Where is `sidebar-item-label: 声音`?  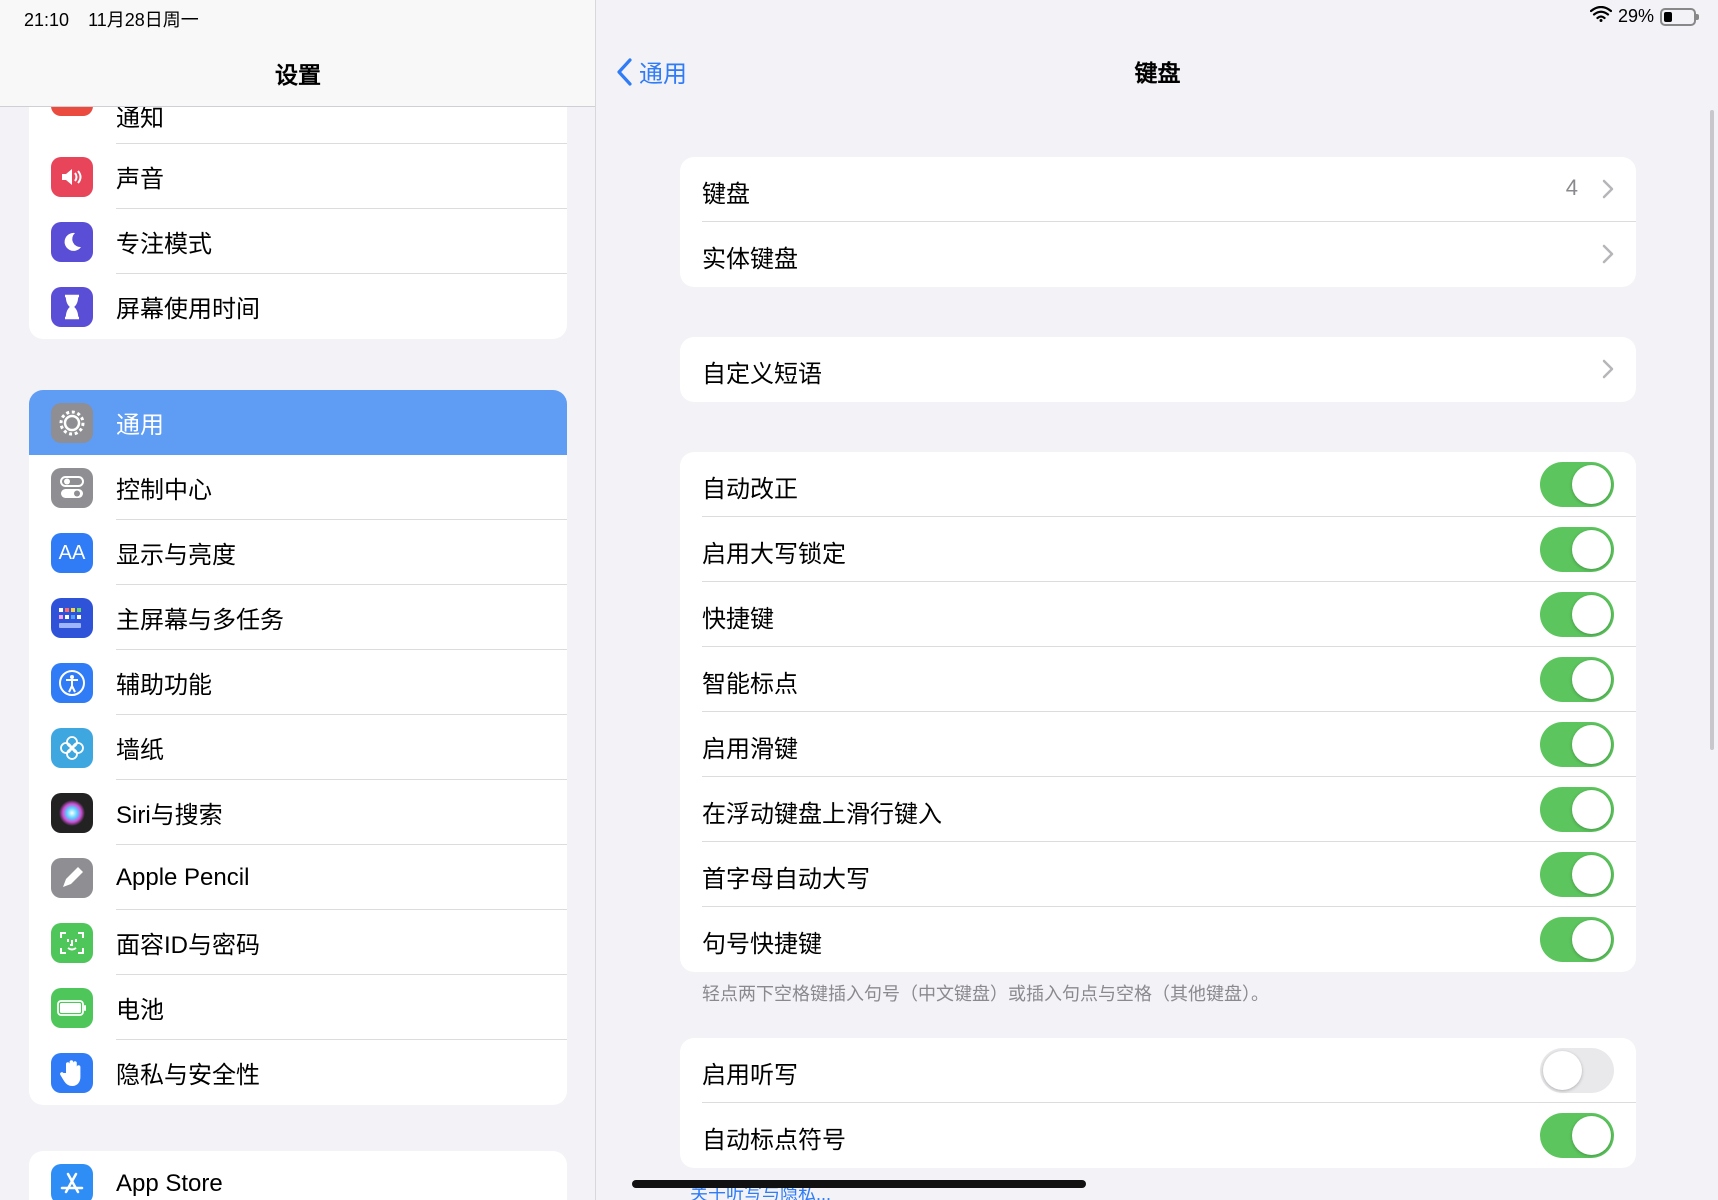 sidebar-item-label: 声音 is located at coordinates (140, 179).